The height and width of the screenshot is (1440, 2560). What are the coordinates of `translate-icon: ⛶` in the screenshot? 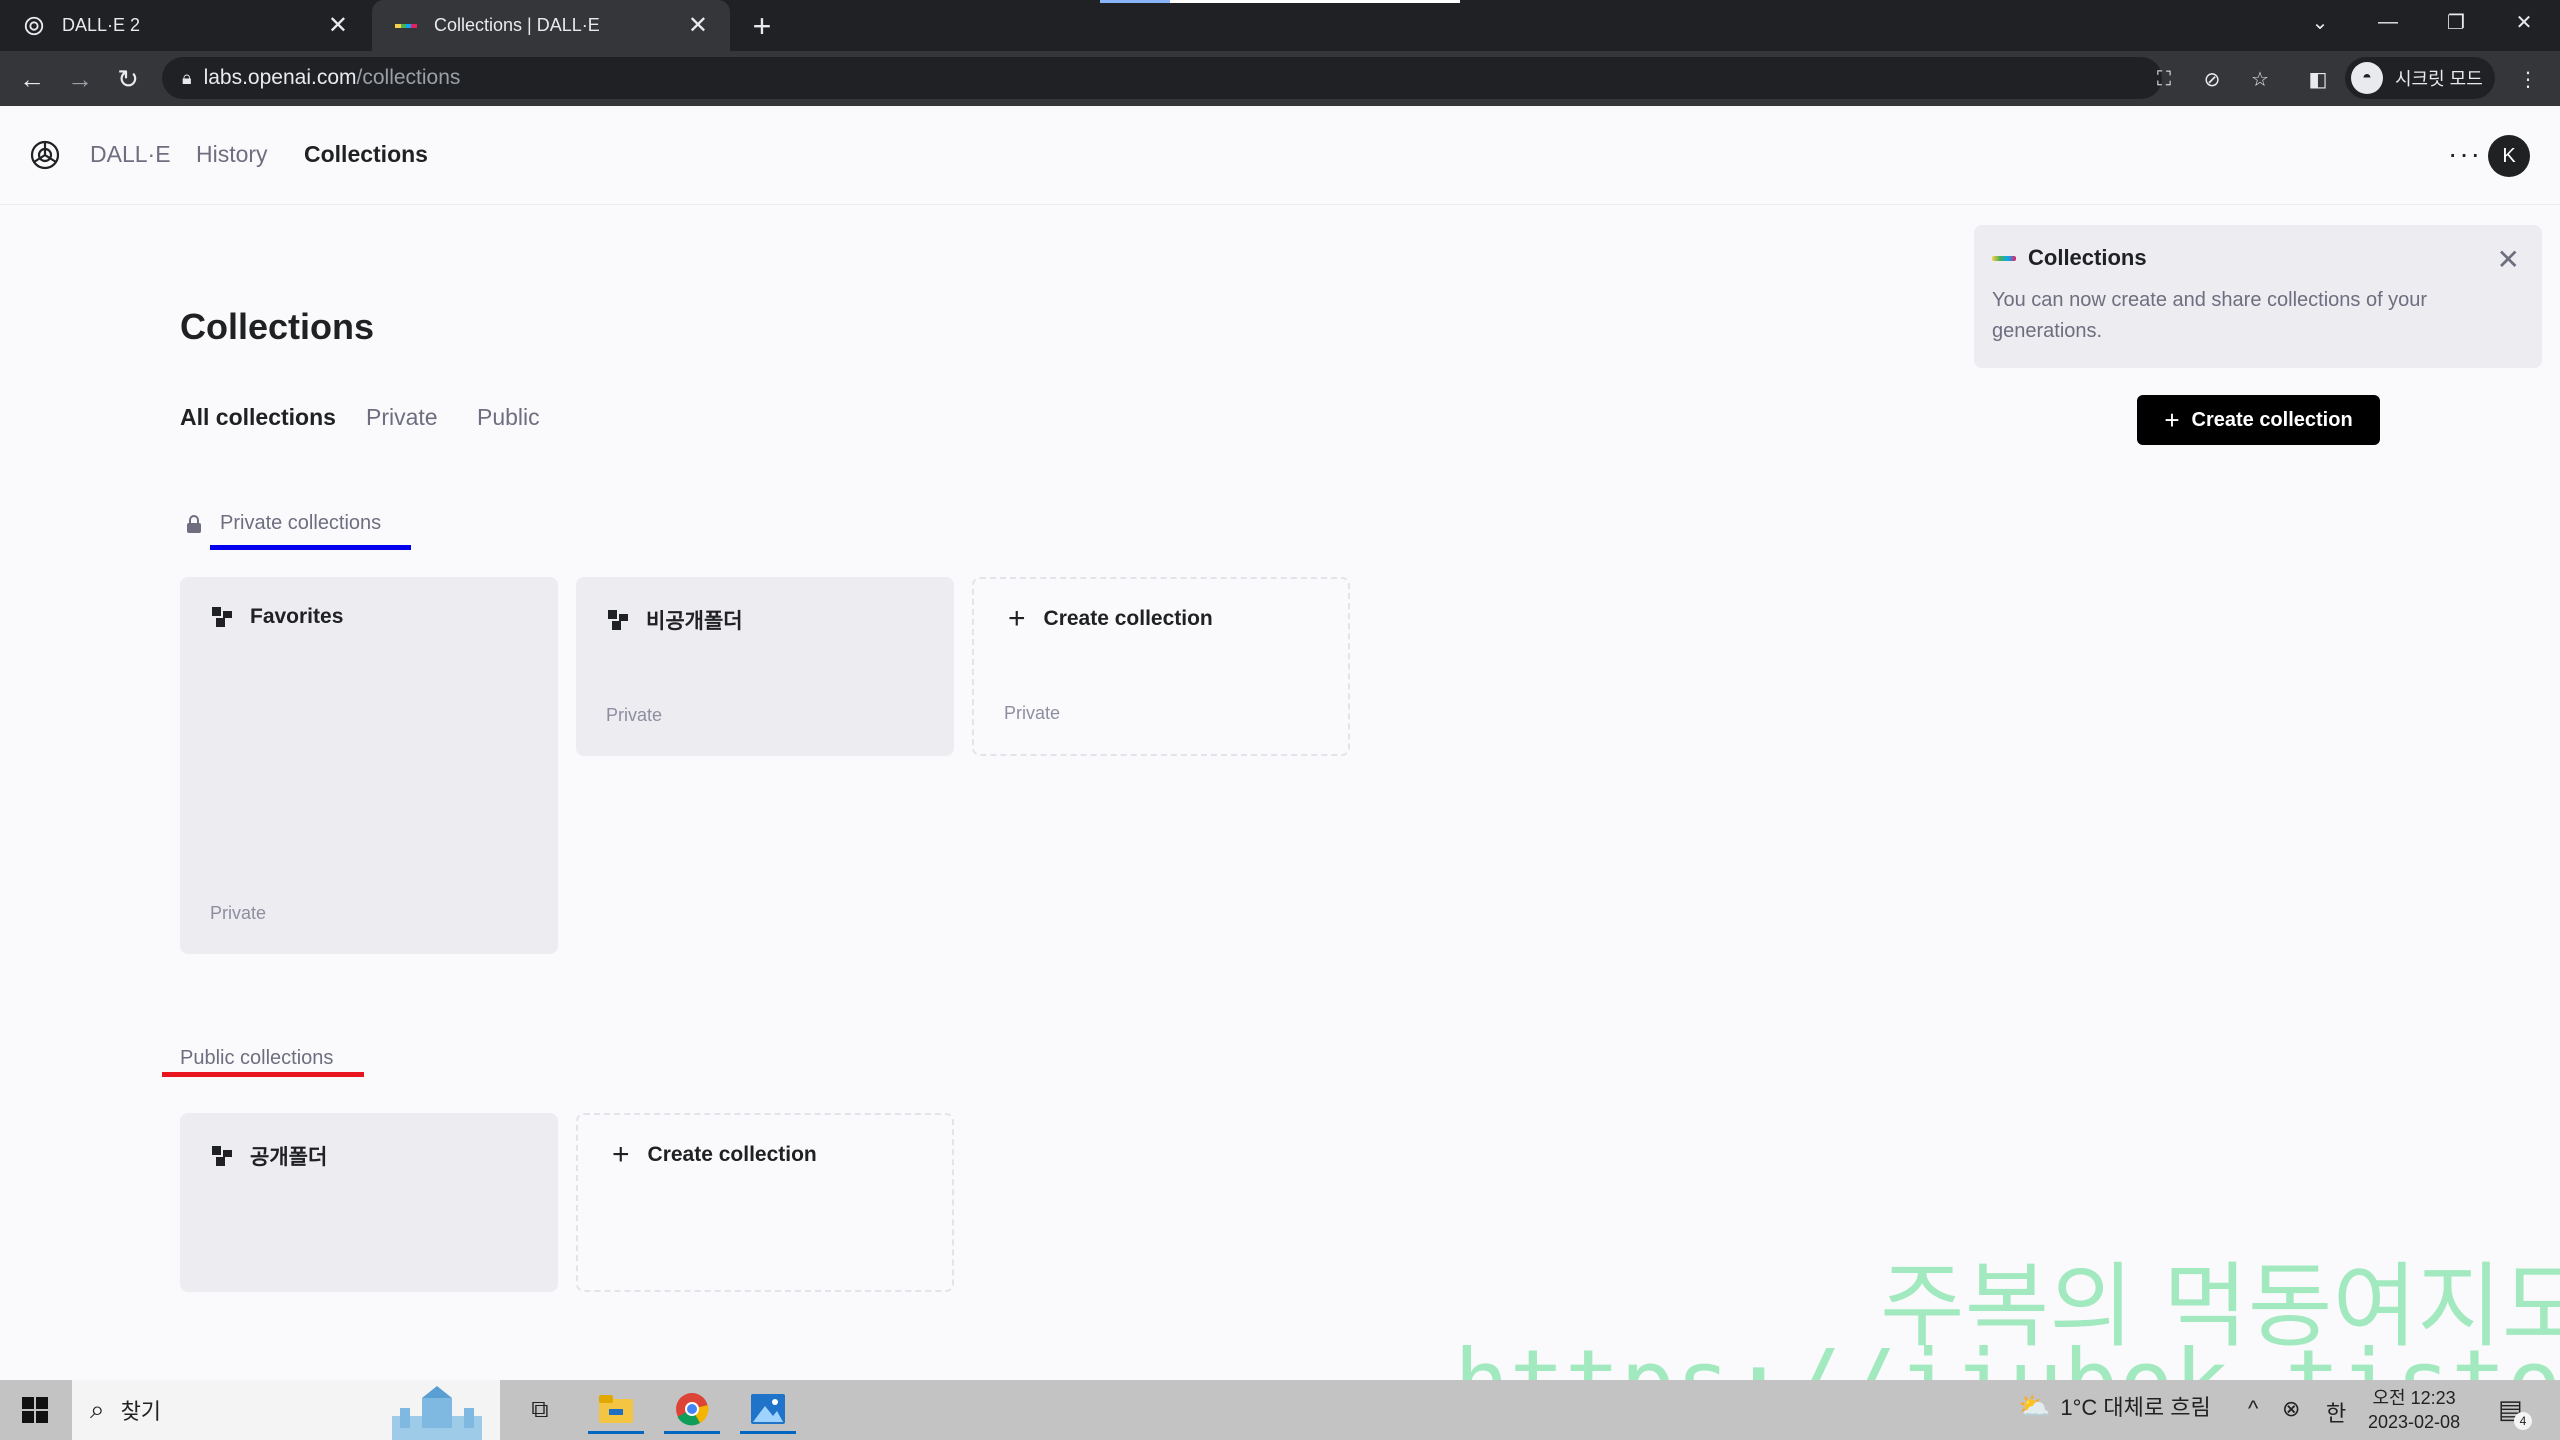 It's located at (2164, 79).